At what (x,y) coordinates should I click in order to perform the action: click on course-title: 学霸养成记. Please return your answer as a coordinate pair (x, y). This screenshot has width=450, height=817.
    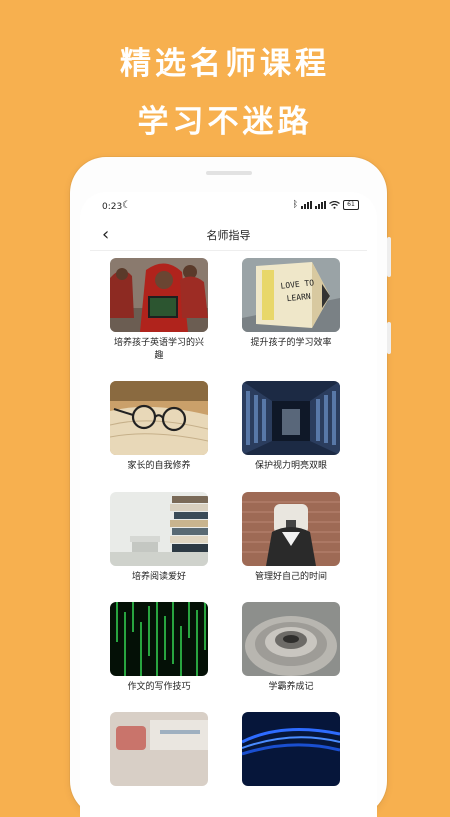
    Looking at the image, I should click on (291, 687).